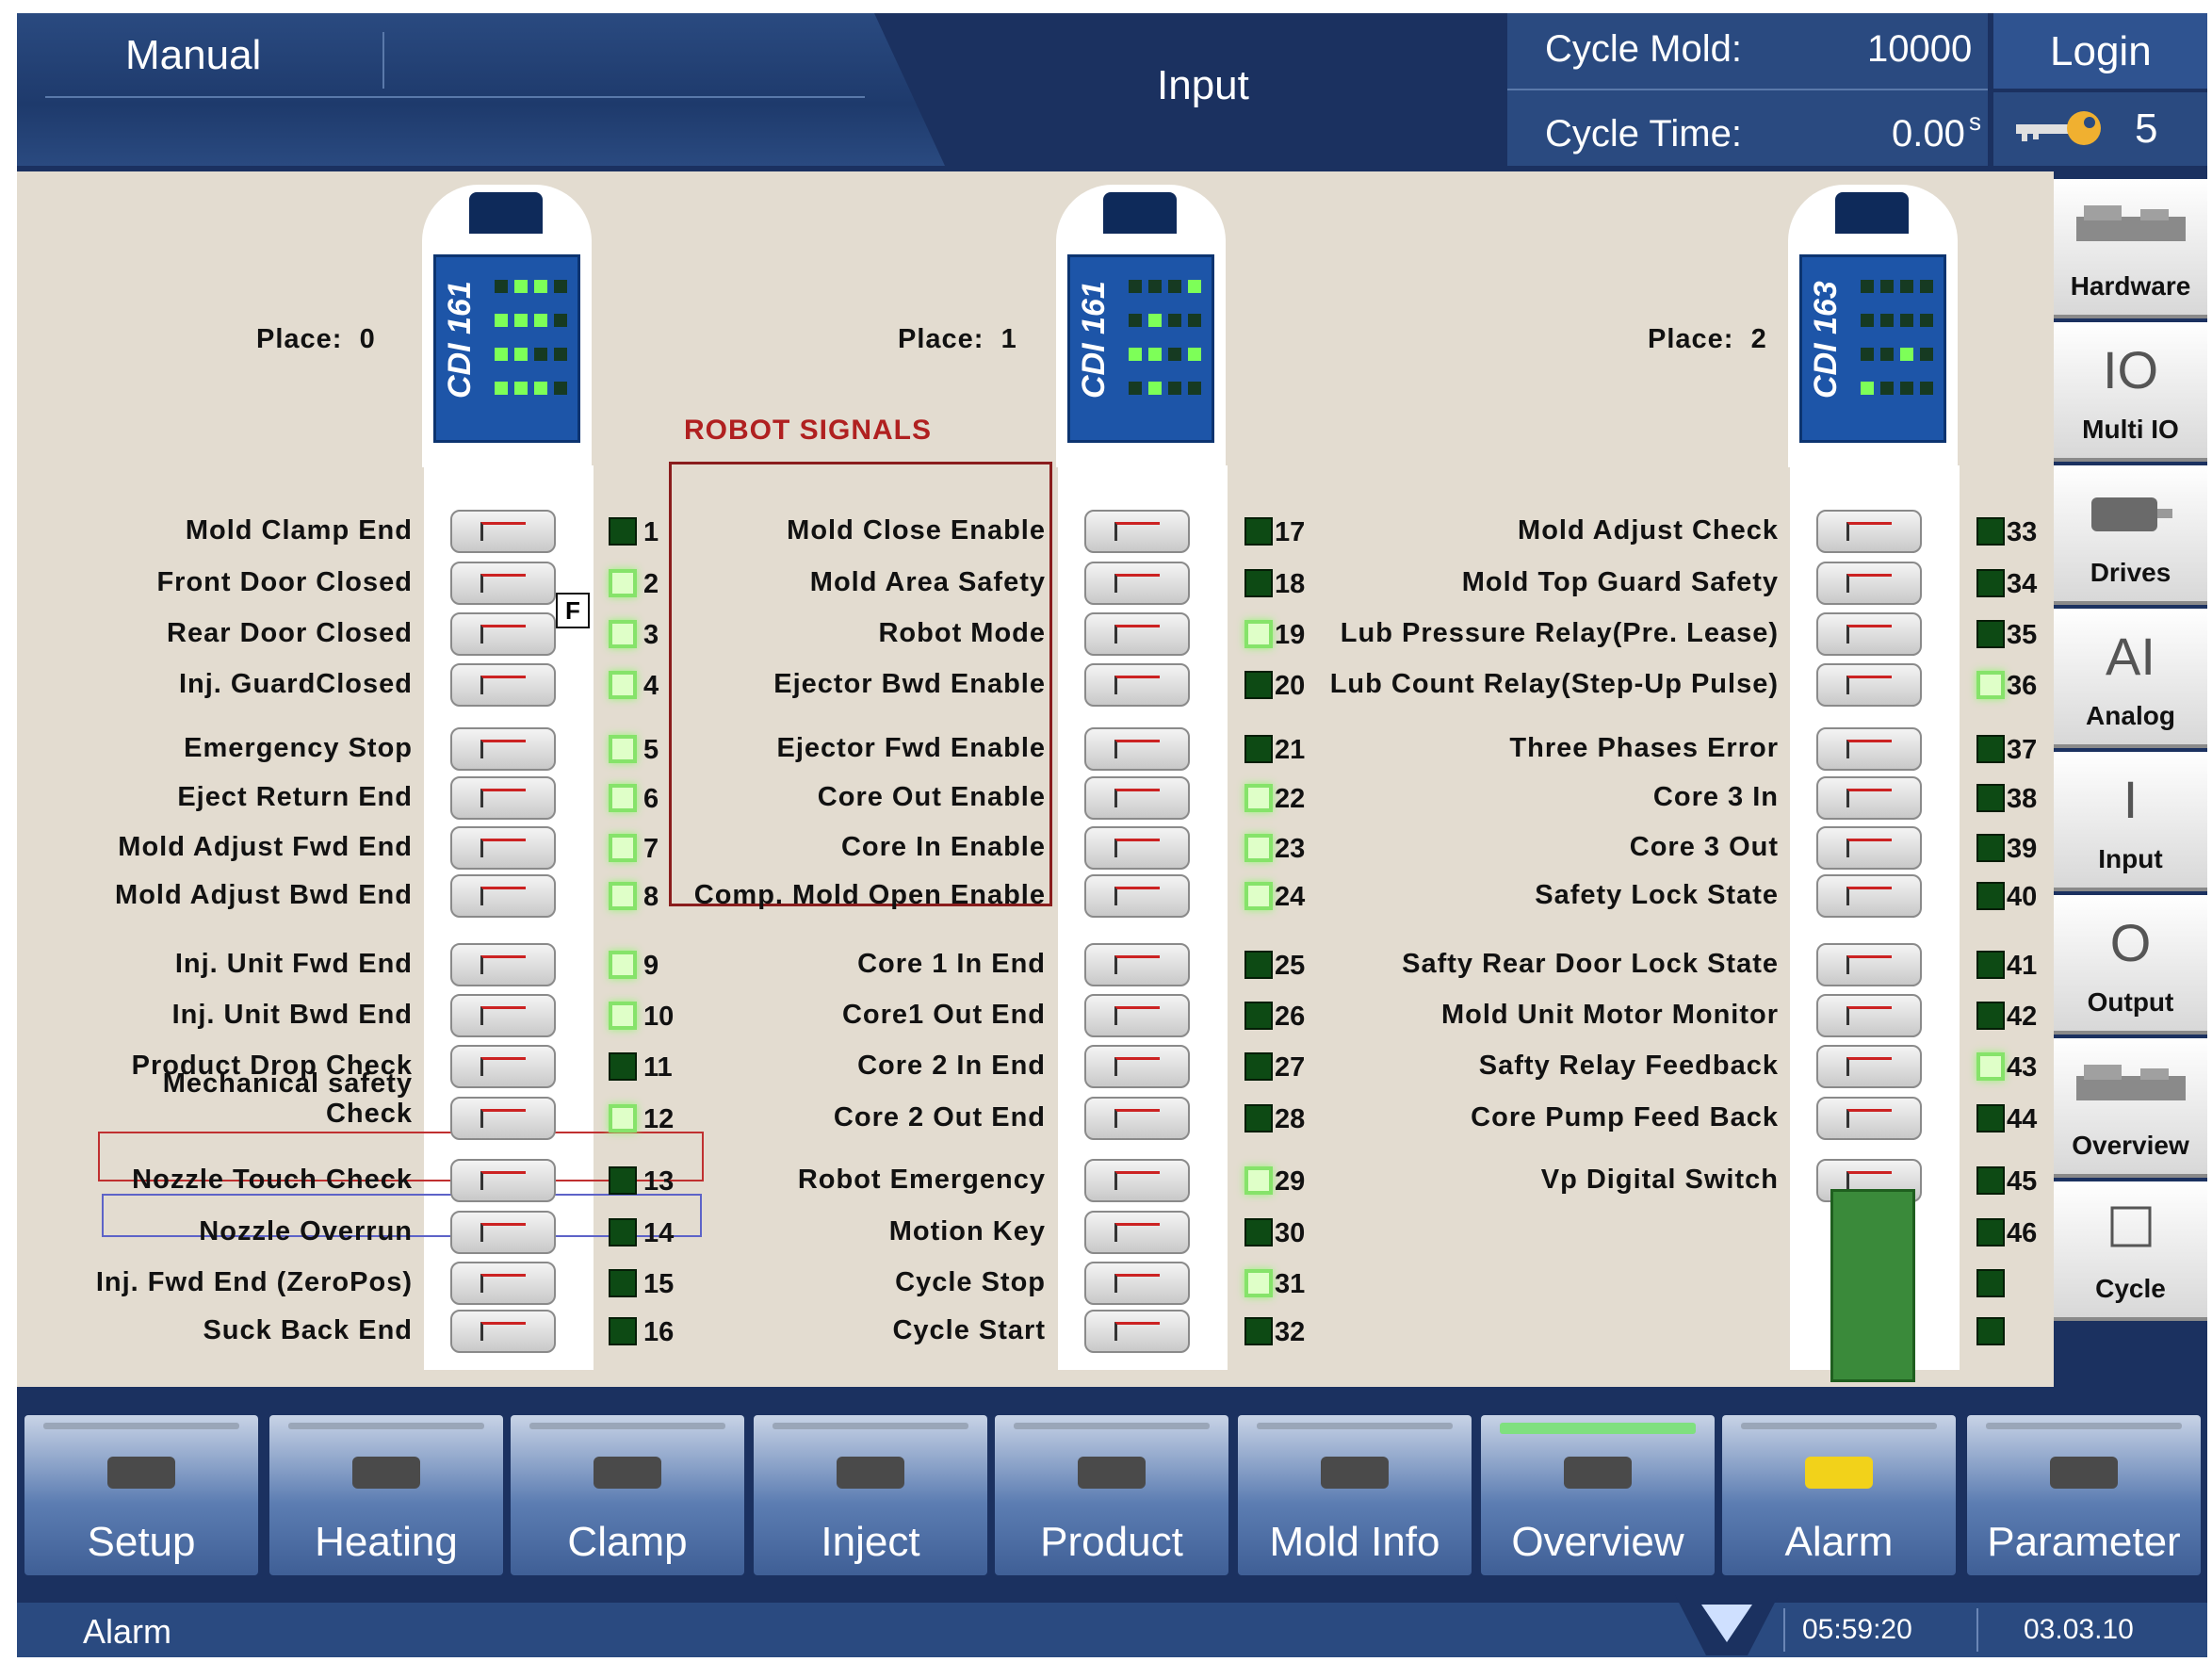 The image size is (2212, 1662). What do you see at coordinates (2023, 750) in the screenshot?
I see `input-number: 37` at bounding box center [2023, 750].